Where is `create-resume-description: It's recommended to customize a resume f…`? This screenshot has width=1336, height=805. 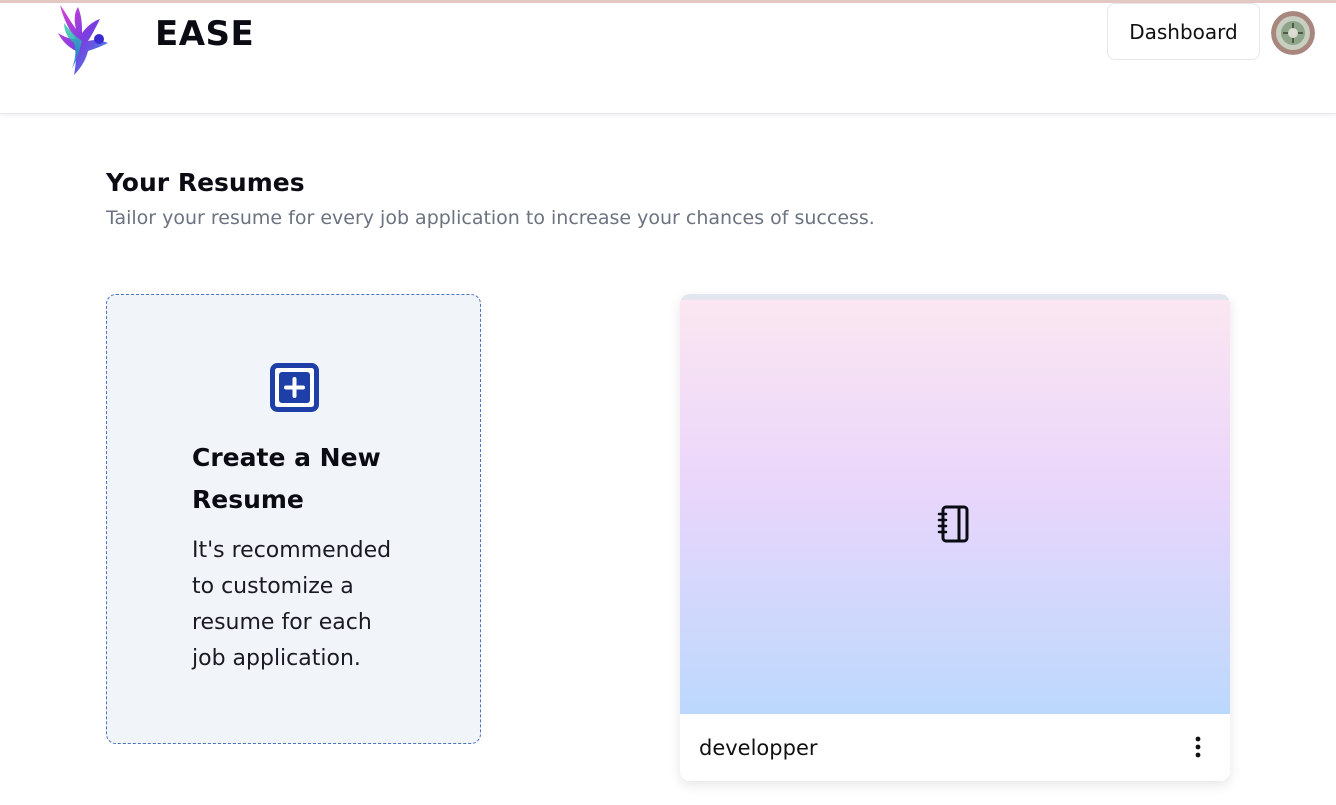 create-resume-description: It's recommended to customize a resume f… is located at coordinates (292, 604).